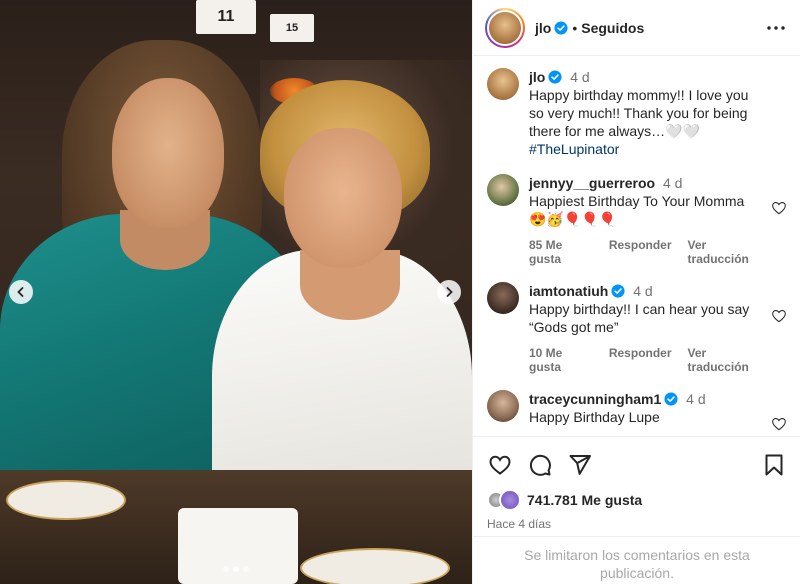  I want to click on comment-button, so click(540, 465).